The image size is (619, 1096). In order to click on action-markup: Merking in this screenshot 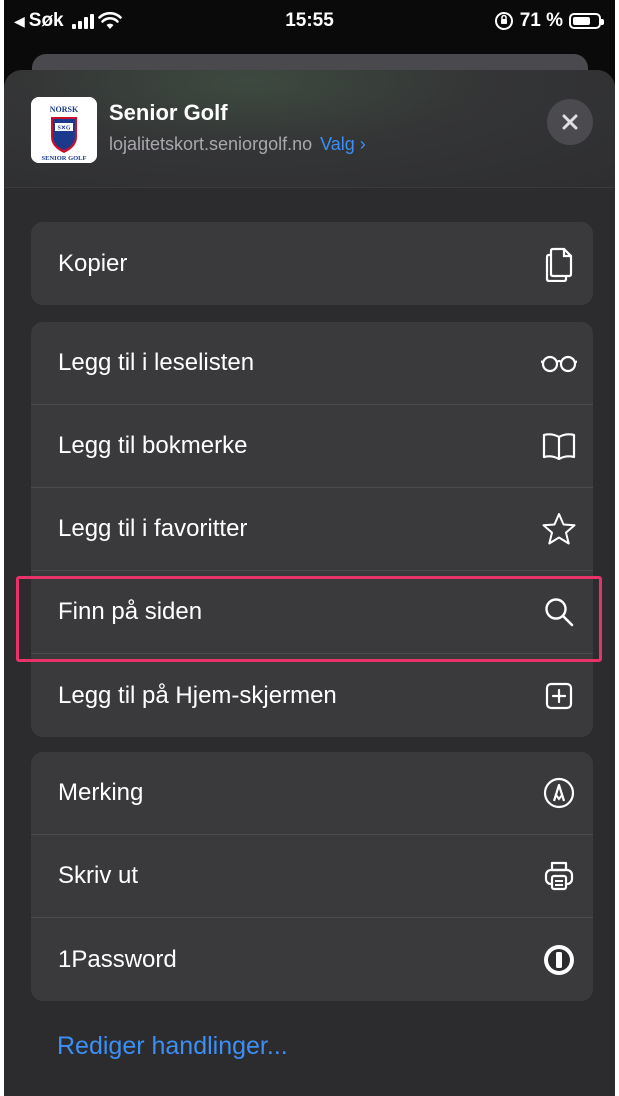, I will do `click(312, 793)`.